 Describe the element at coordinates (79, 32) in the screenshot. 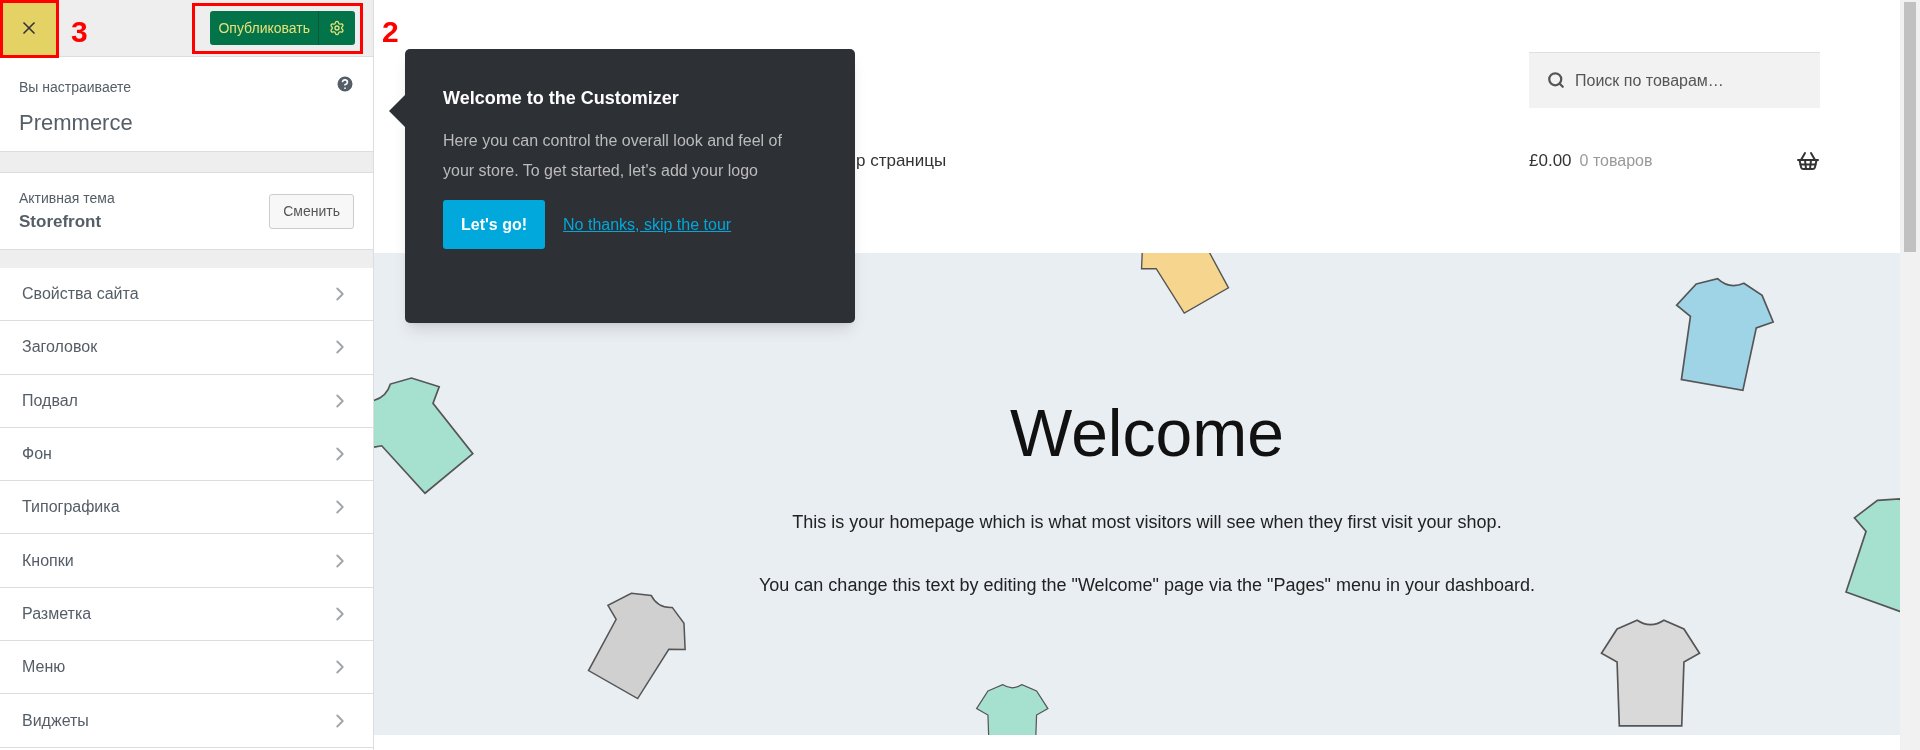

I see `annotation-number: 3` at that location.